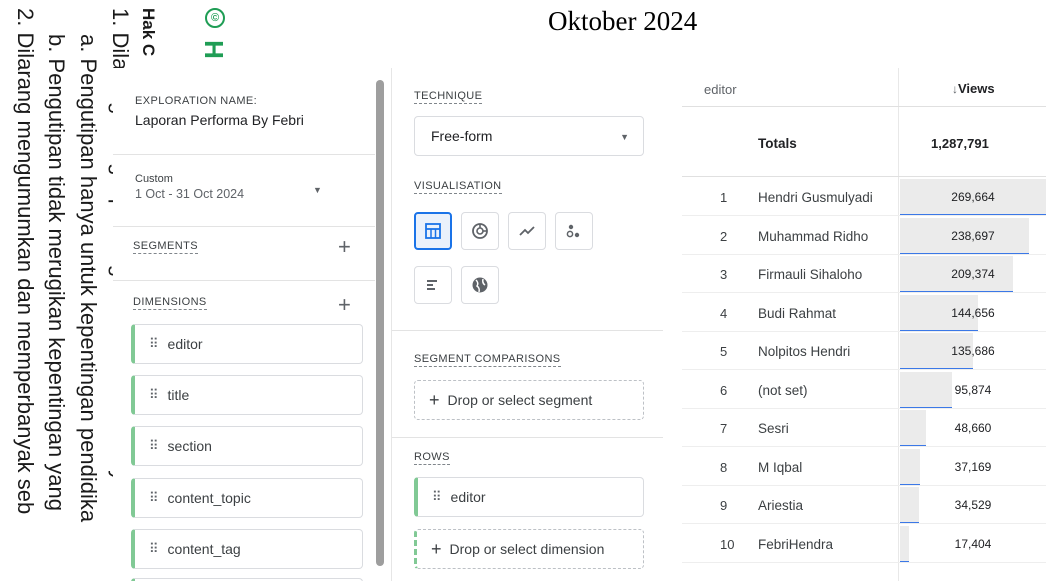 The height and width of the screenshot is (581, 1046). Describe the element at coordinates (344, 247) in the screenshot. I see `add-segment-icon: +` at that location.